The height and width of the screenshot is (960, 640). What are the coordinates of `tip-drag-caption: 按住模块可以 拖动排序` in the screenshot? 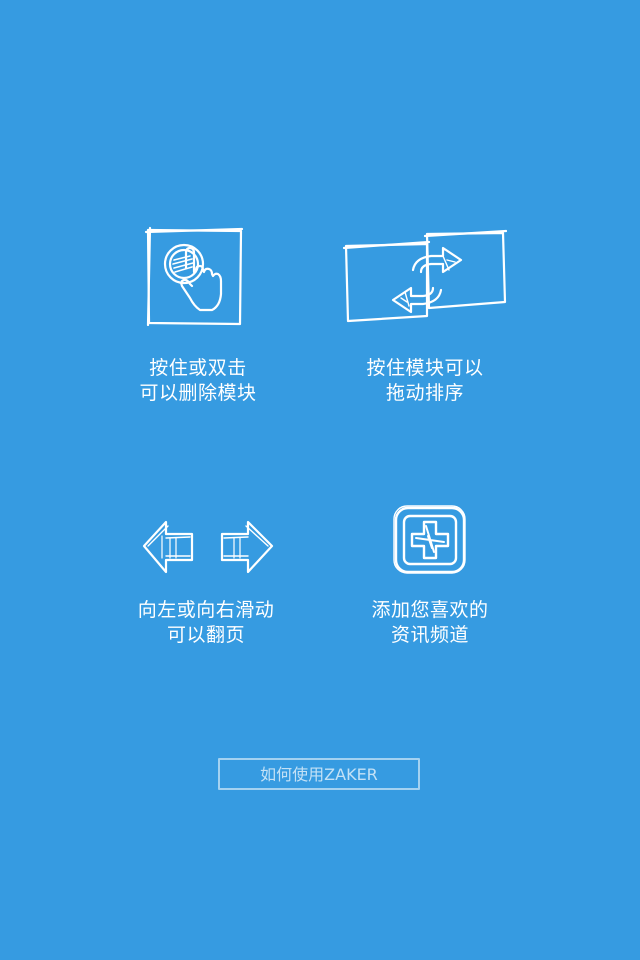 It's located at (425, 381).